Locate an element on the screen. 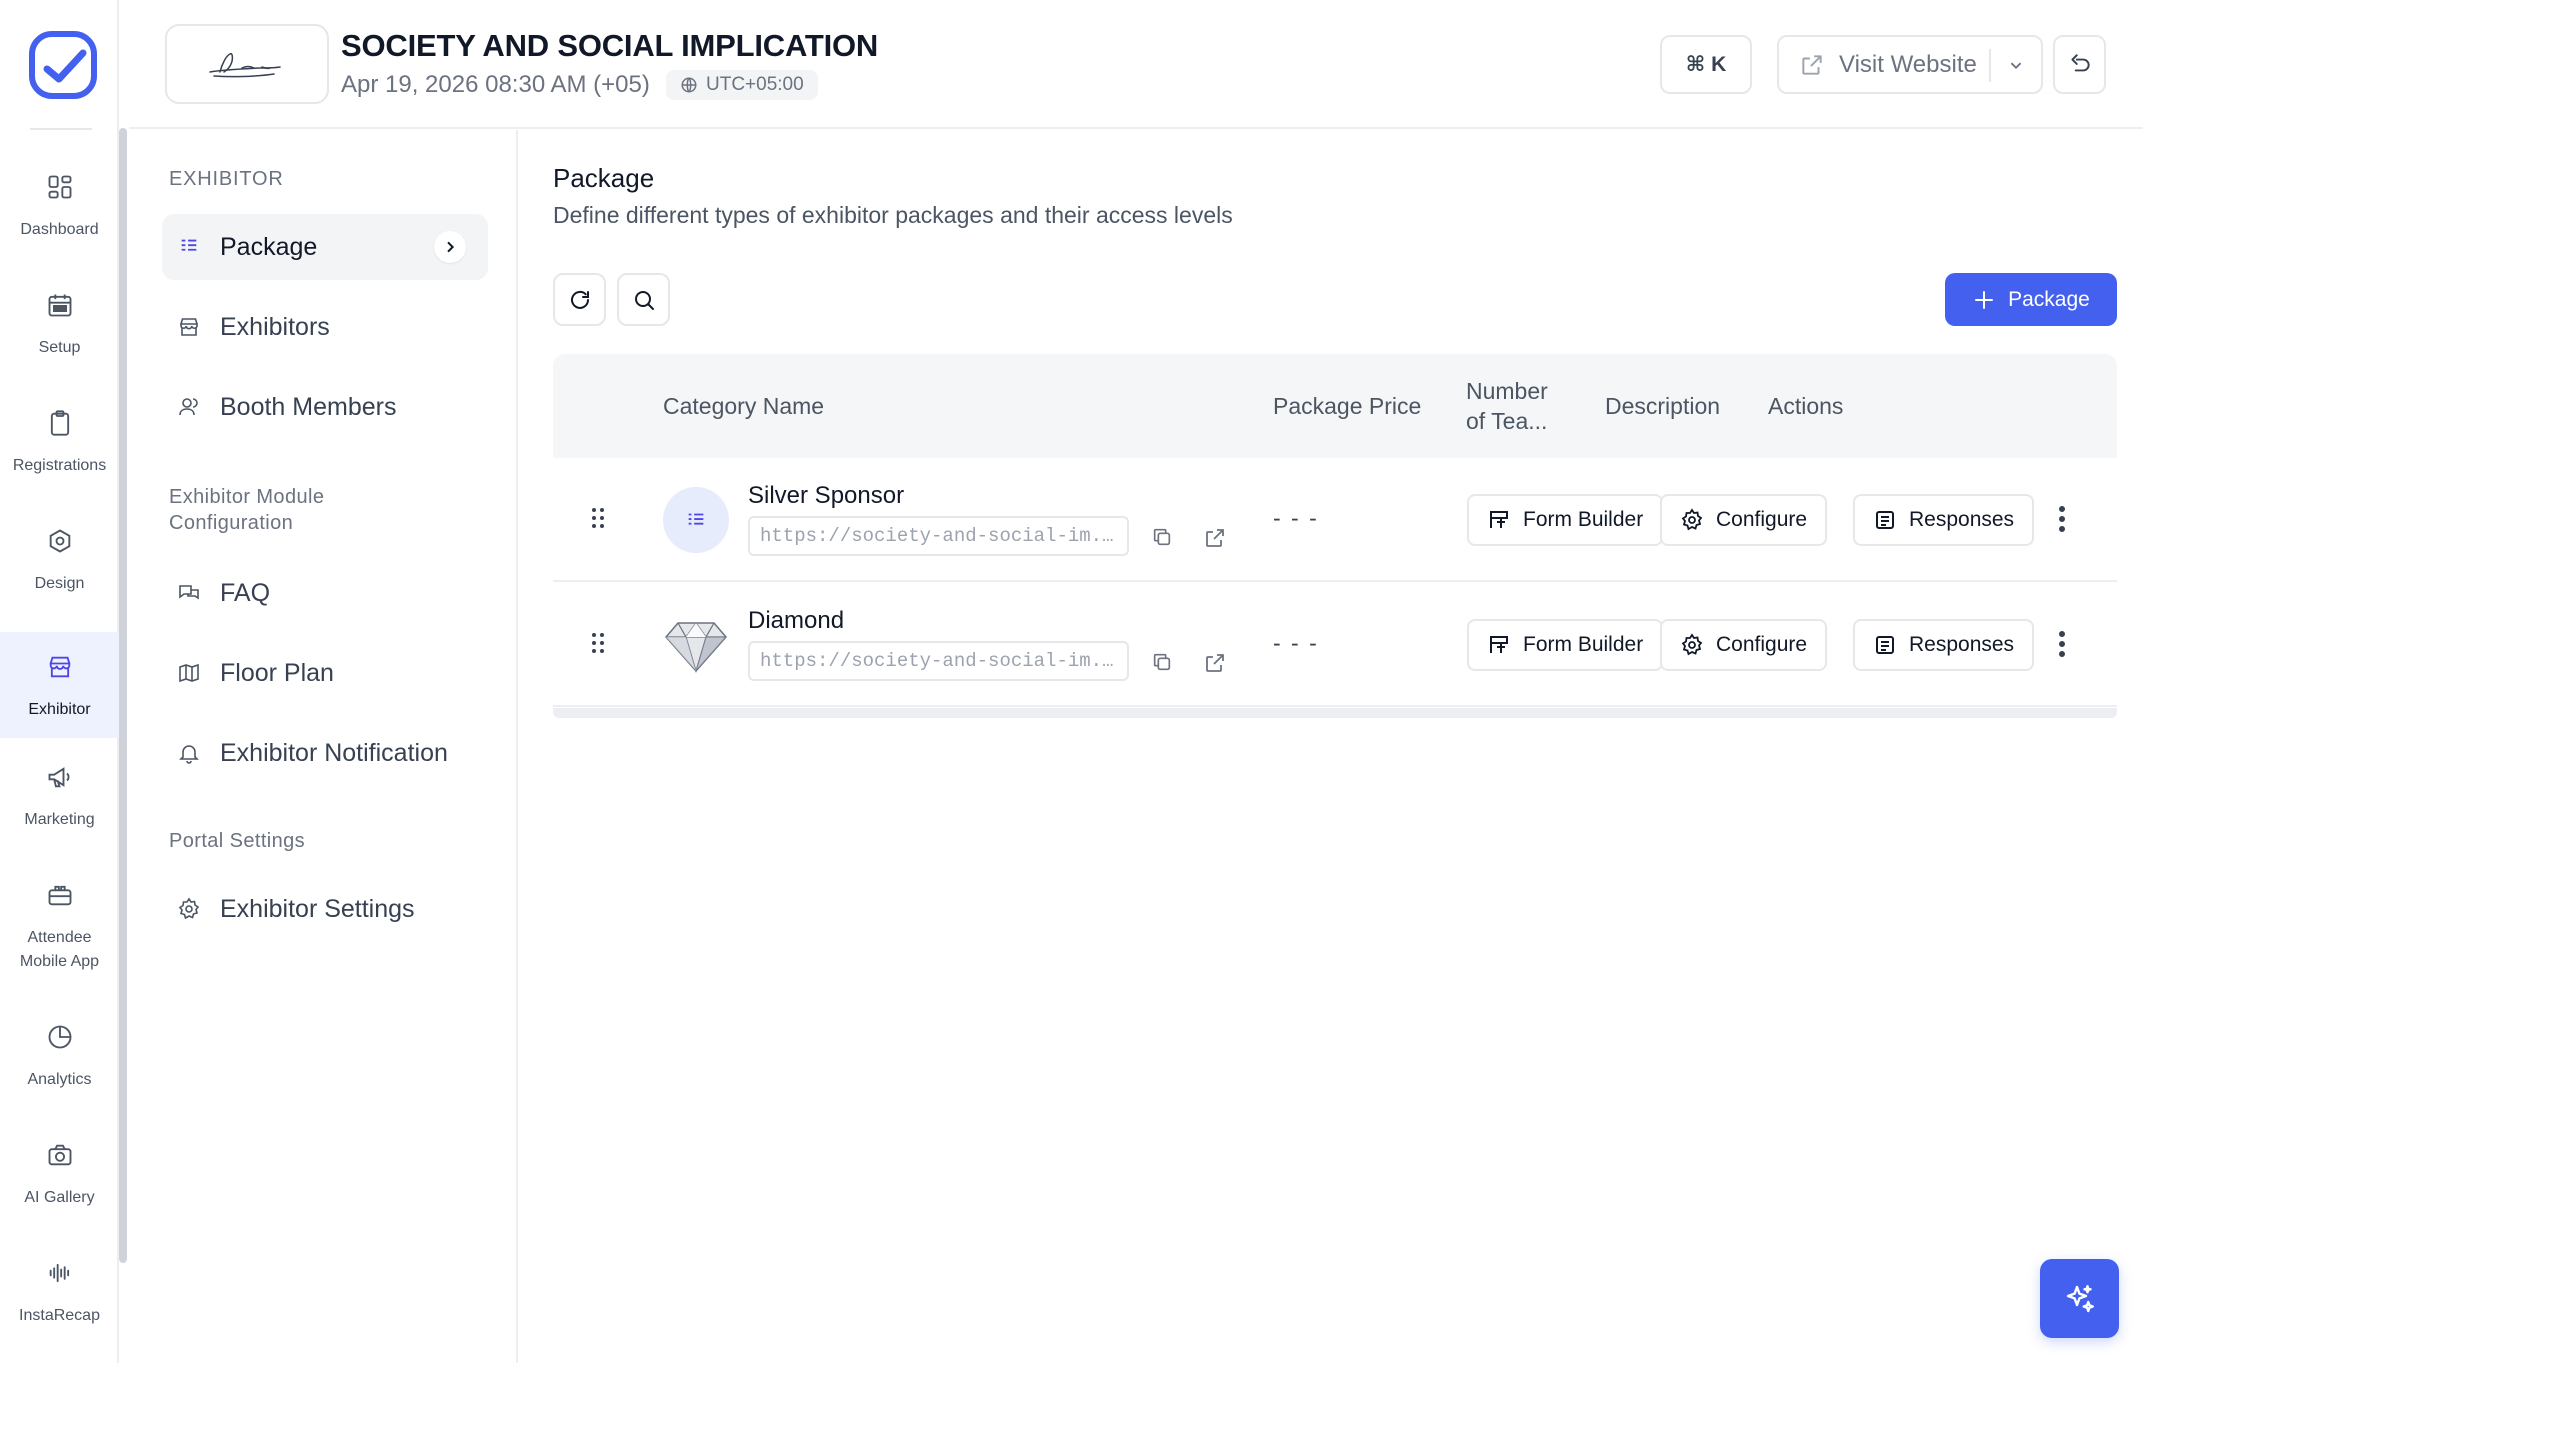 The image size is (2560, 1440). rail-item-dashboard: Dashboard is located at coordinates (59, 206).